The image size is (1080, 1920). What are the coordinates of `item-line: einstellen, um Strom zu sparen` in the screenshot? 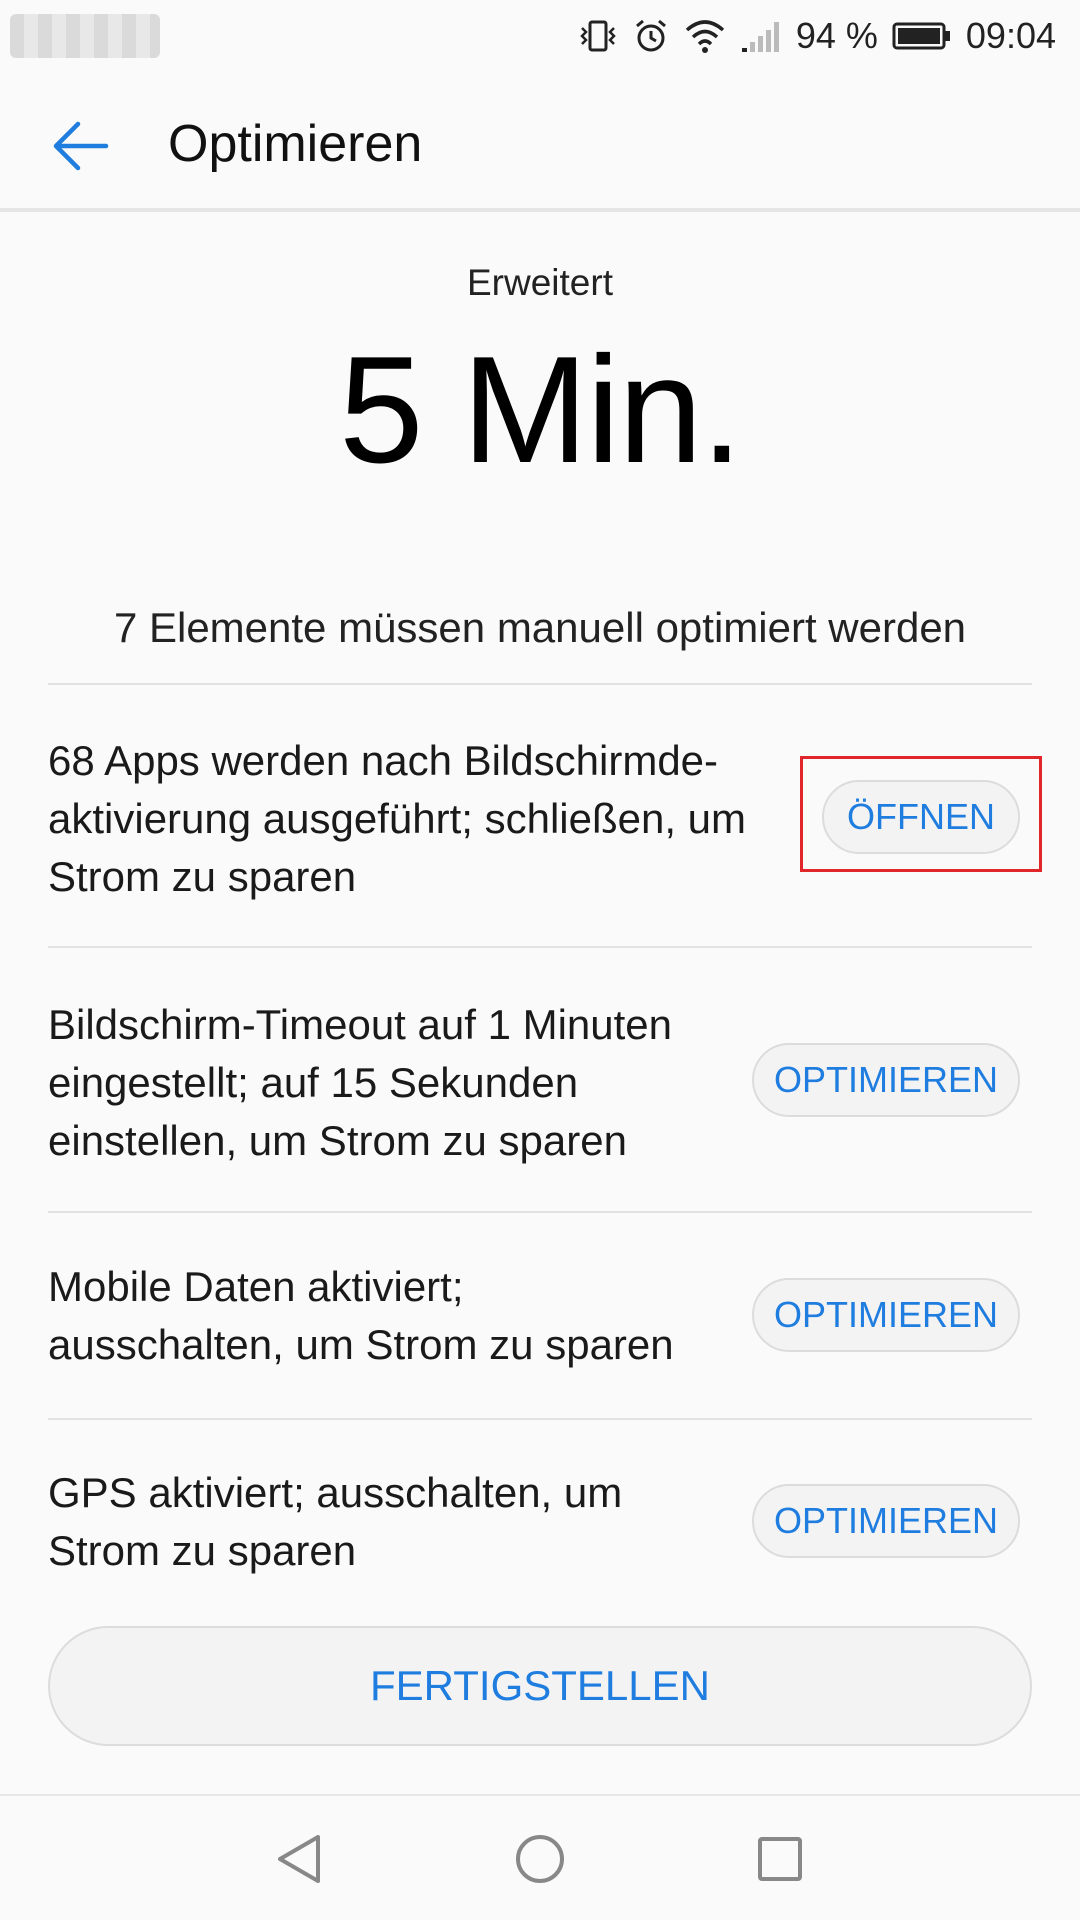 It's located at (337, 1140).